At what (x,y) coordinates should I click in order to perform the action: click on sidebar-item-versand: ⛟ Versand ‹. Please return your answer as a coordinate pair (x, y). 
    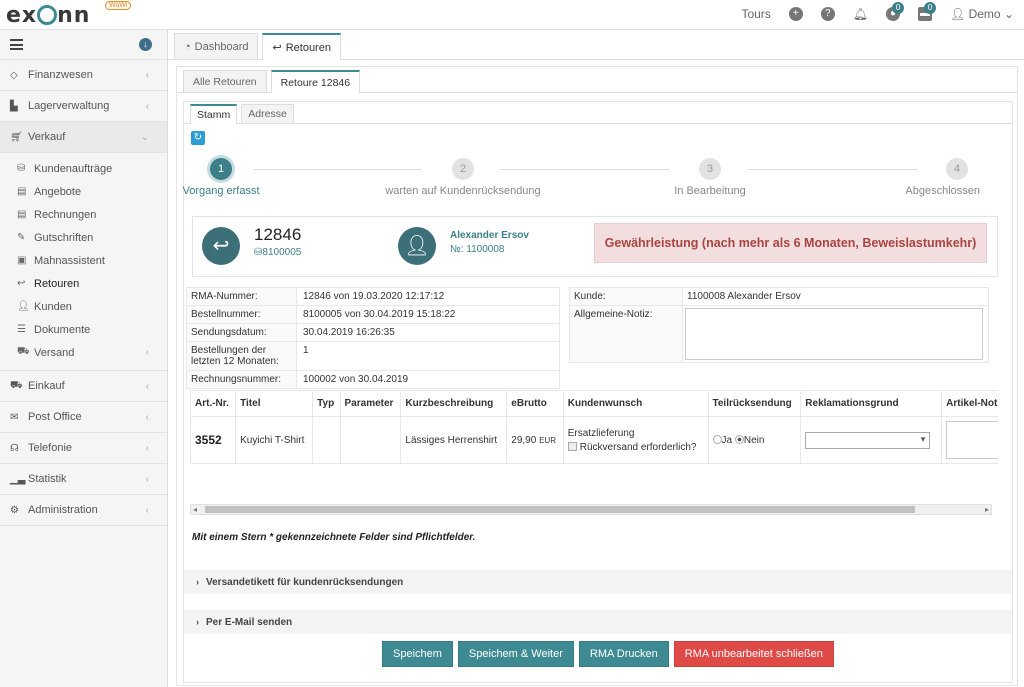
    Looking at the image, I should click on (83, 352).